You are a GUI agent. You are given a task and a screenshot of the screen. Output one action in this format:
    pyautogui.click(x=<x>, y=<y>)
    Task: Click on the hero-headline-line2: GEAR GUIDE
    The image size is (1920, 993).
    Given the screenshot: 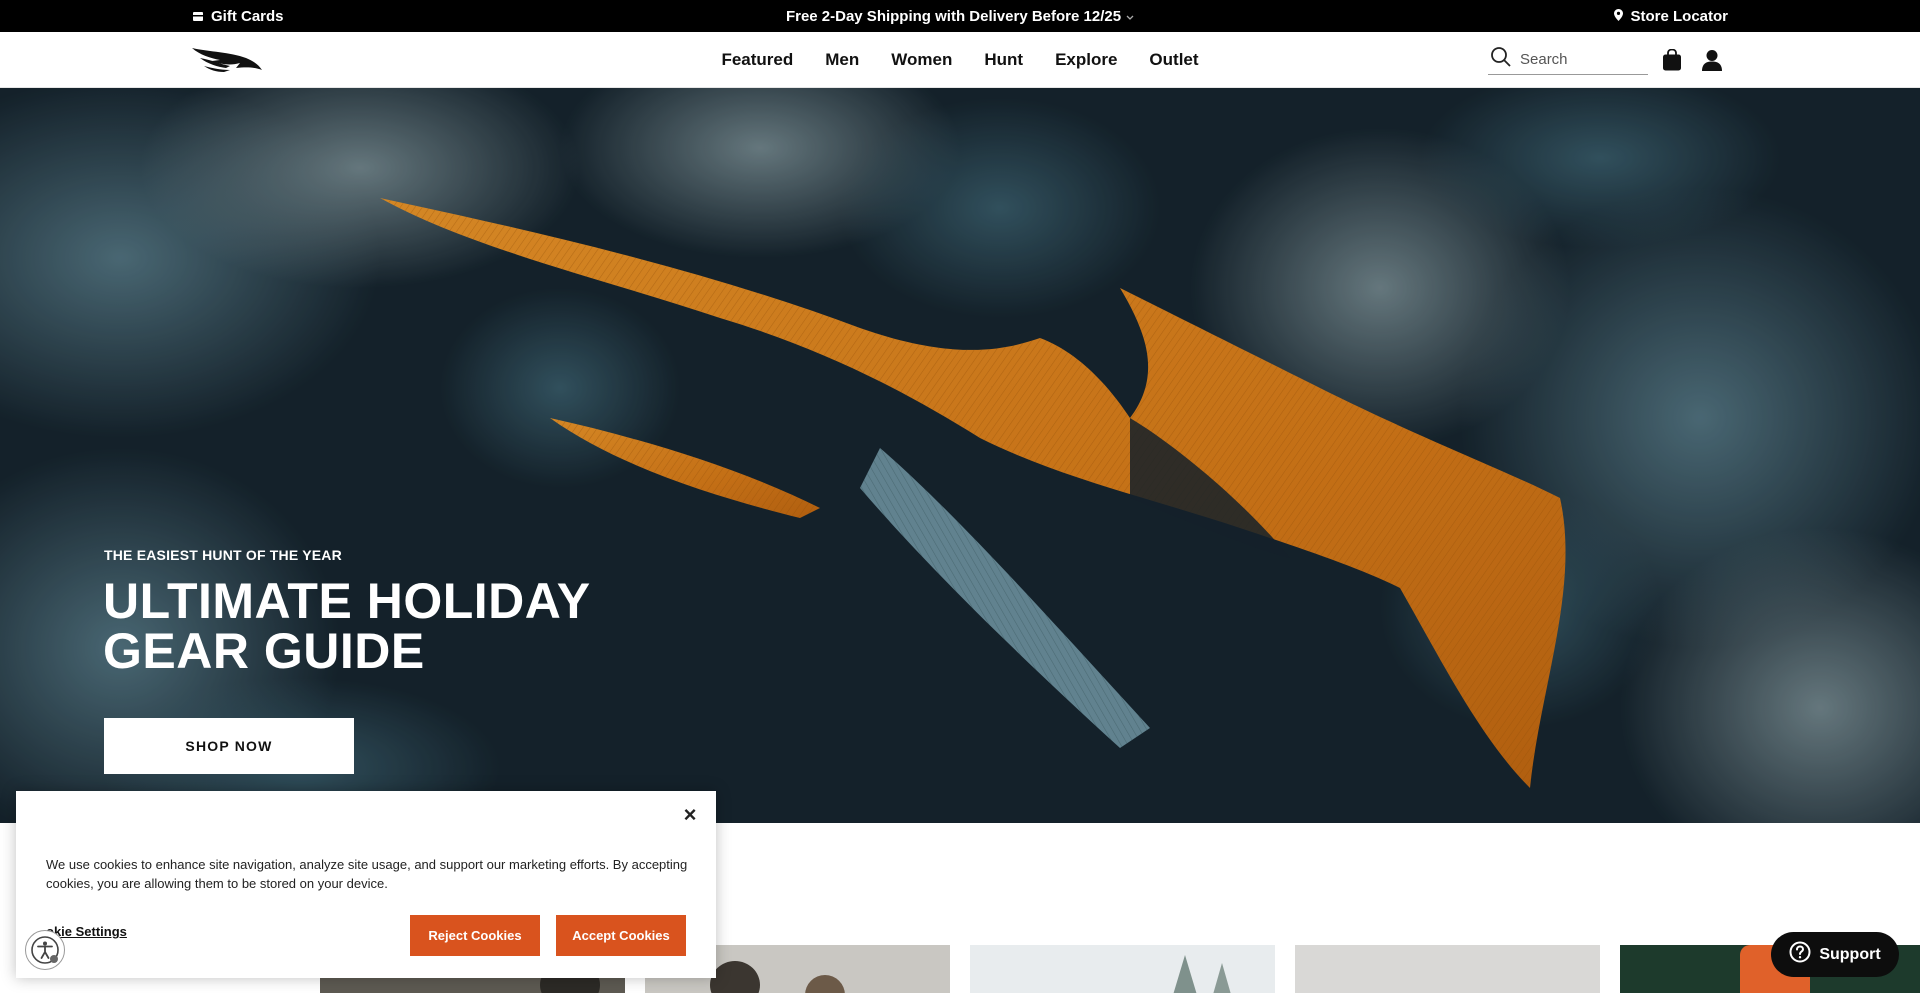 What is the action you would take?
    pyautogui.click(x=264, y=651)
    